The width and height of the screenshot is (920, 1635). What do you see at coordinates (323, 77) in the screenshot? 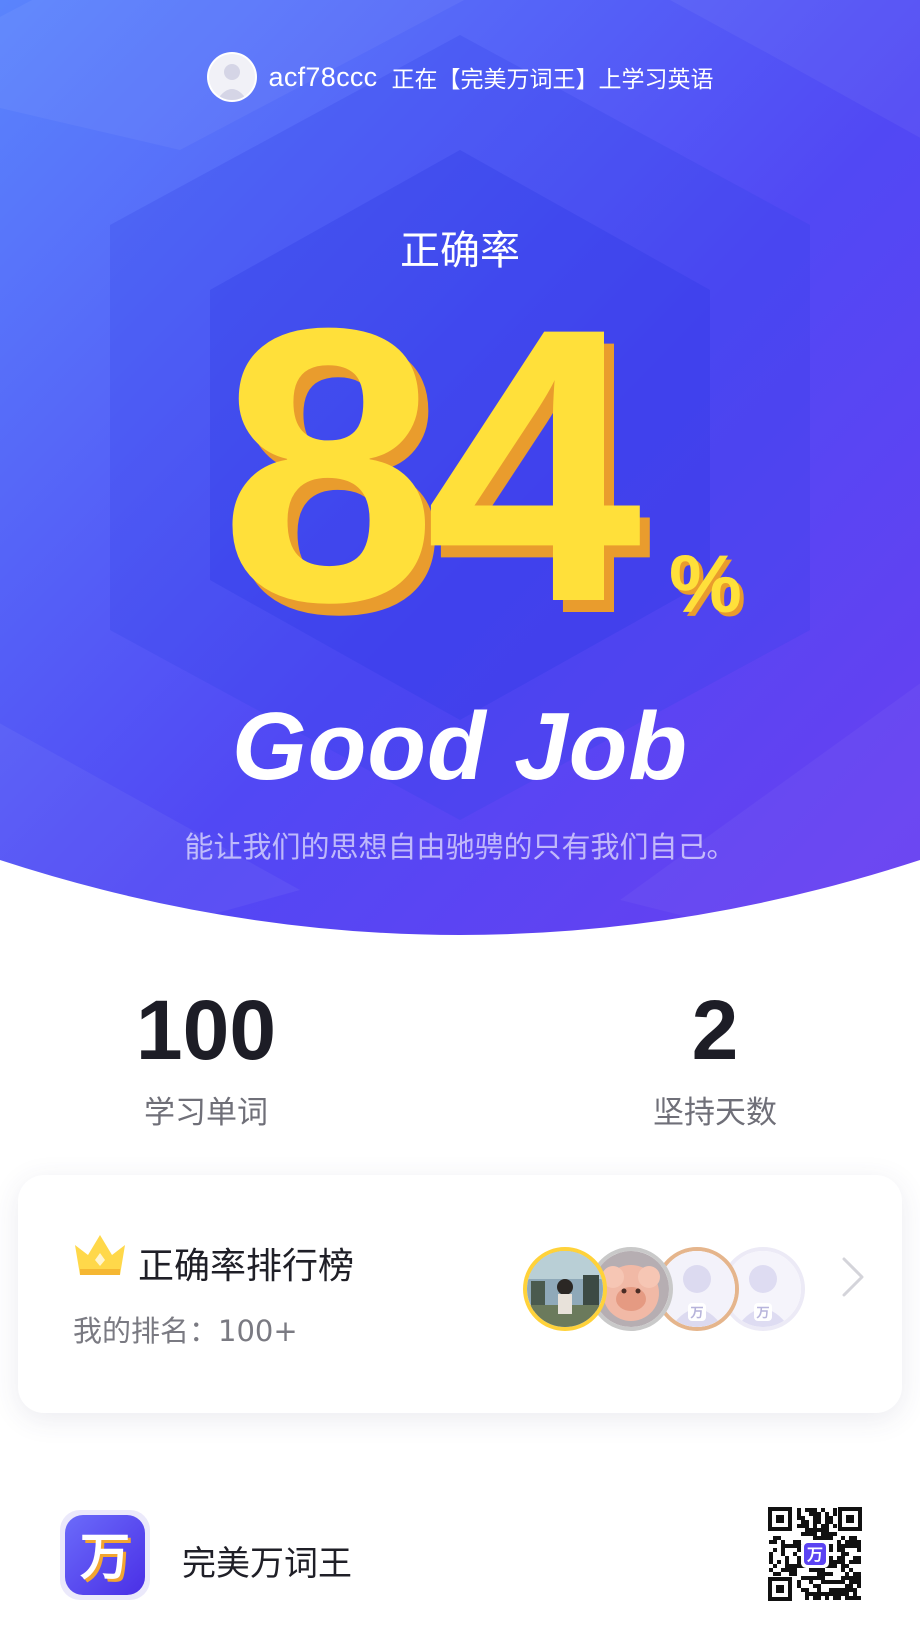
I see `username: acf78ccc` at bounding box center [323, 77].